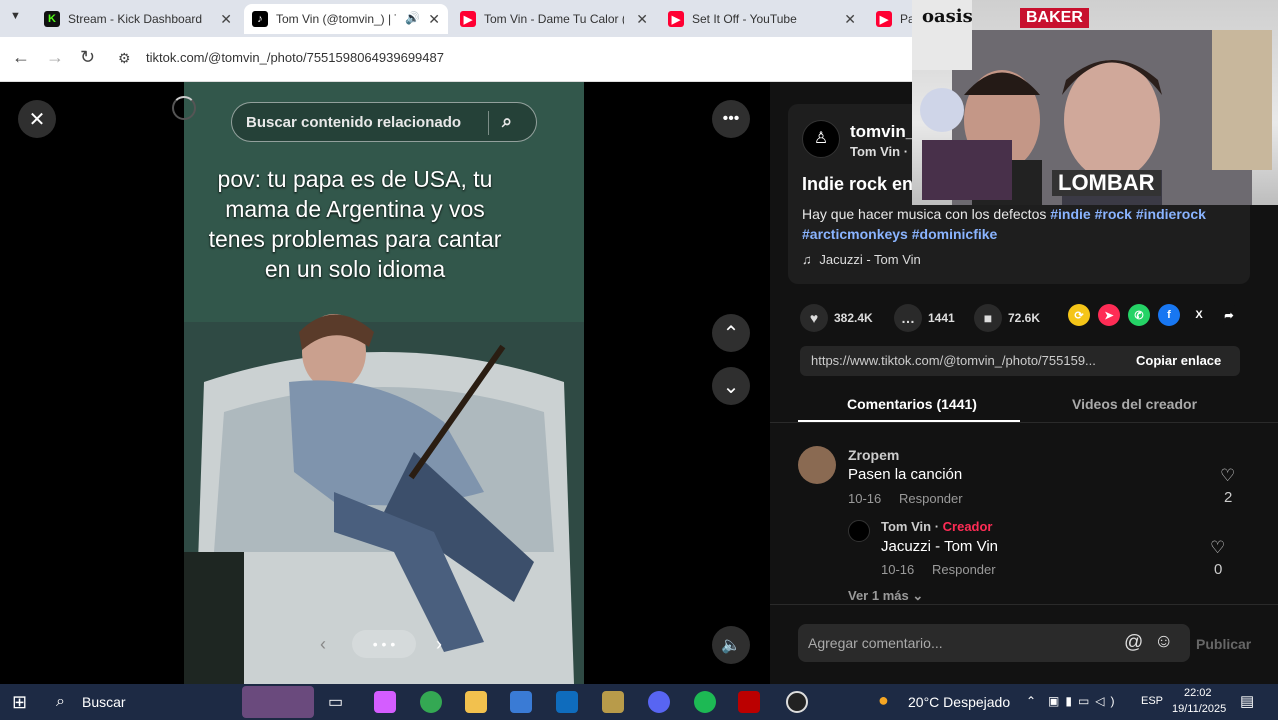 The width and height of the screenshot is (1278, 720). Describe the element at coordinates (104, 702) in the screenshot. I see `taskbar-search: Buscar` at that location.